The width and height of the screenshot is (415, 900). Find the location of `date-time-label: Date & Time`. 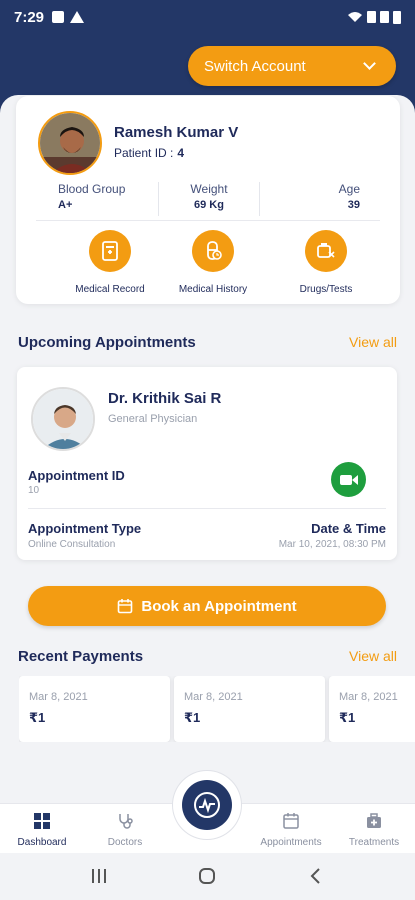

date-time-label: Date & Time is located at coordinates (348, 528).